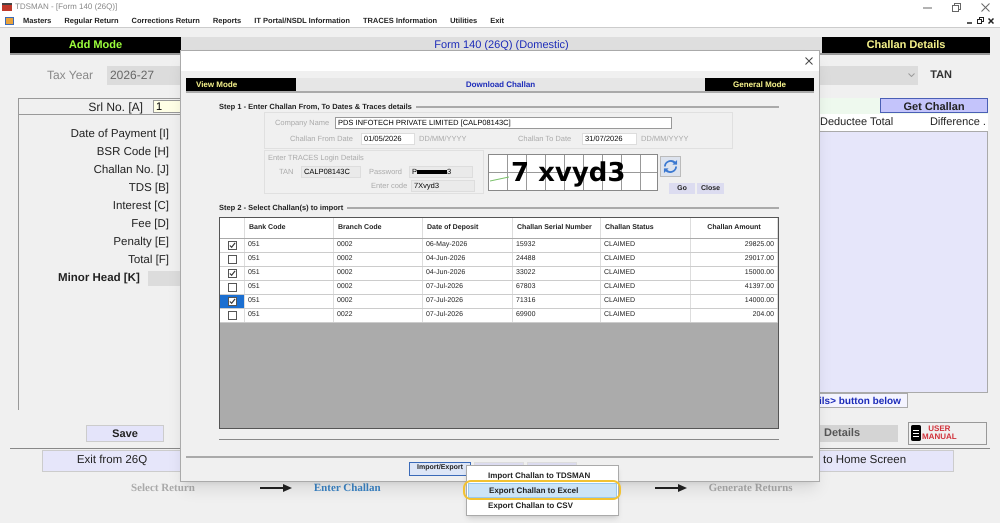 The width and height of the screenshot is (1000, 523). I want to click on get-challan-button: Get Challan, so click(934, 105).